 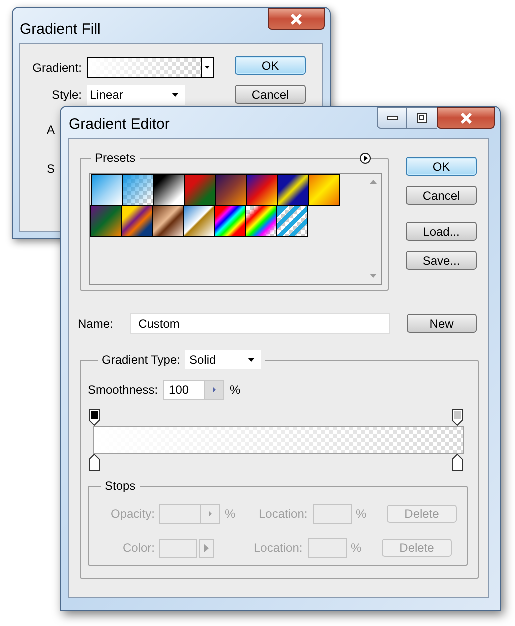 I want to click on window-title: Gradient Fill, so click(x=60, y=30).